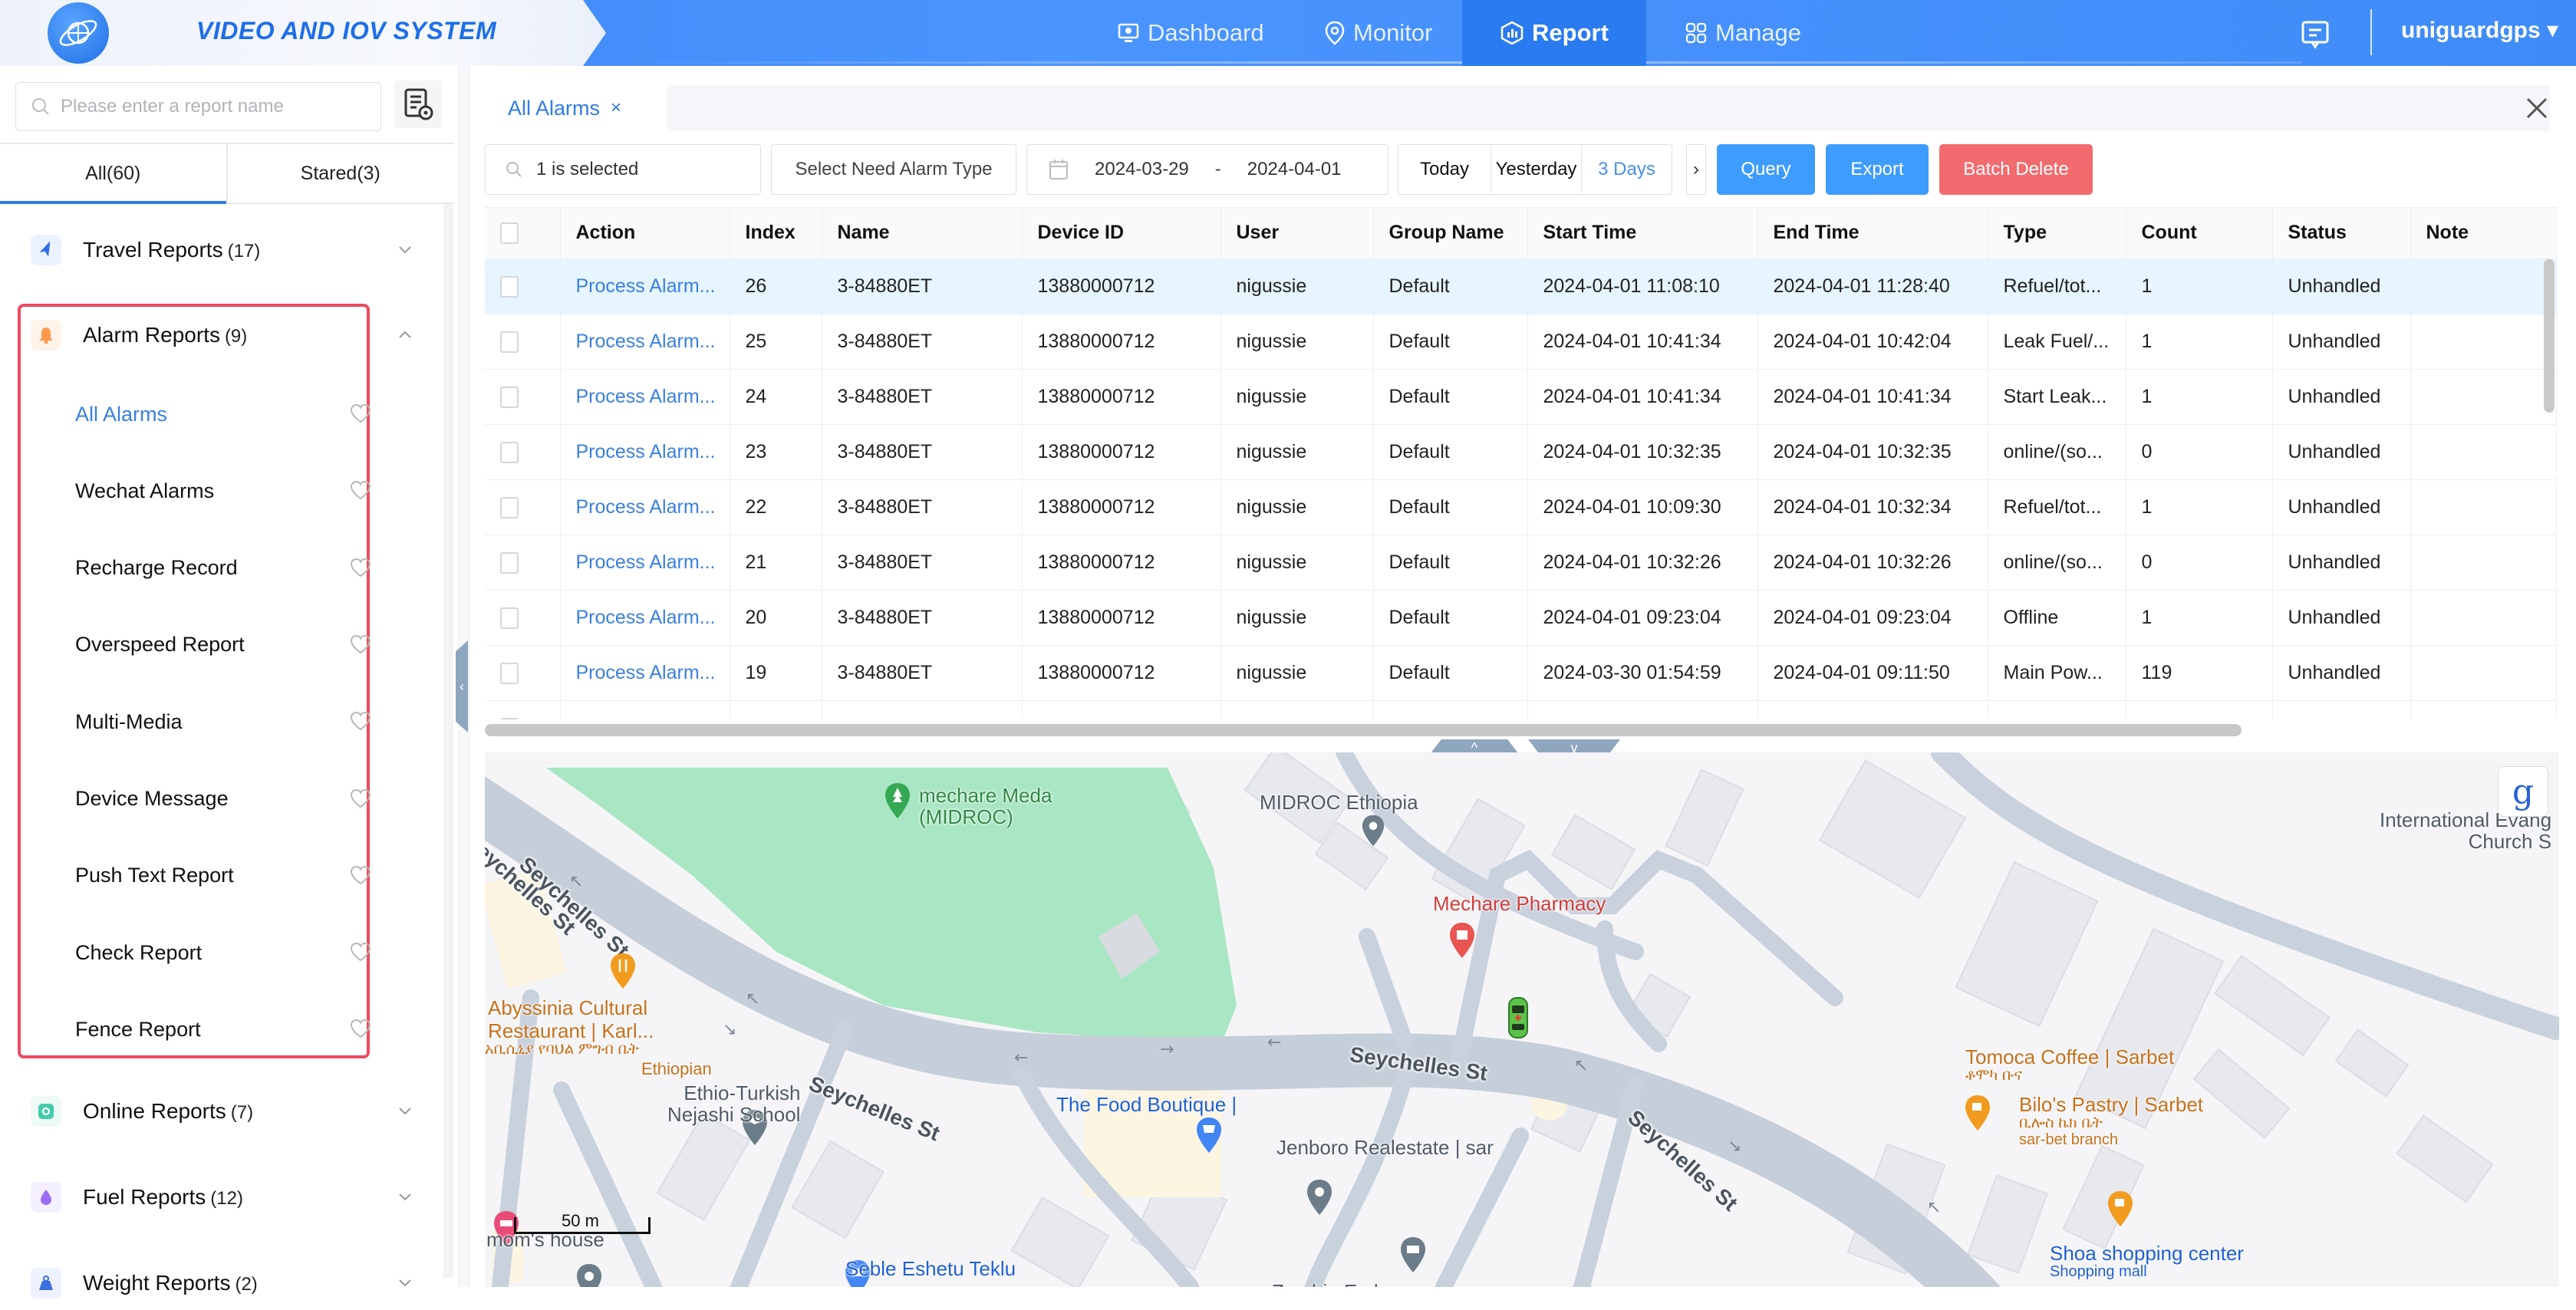 The width and height of the screenshot is (2576, 1310). I want to click on map-type-toggle-button: g, so click(2523, 791).